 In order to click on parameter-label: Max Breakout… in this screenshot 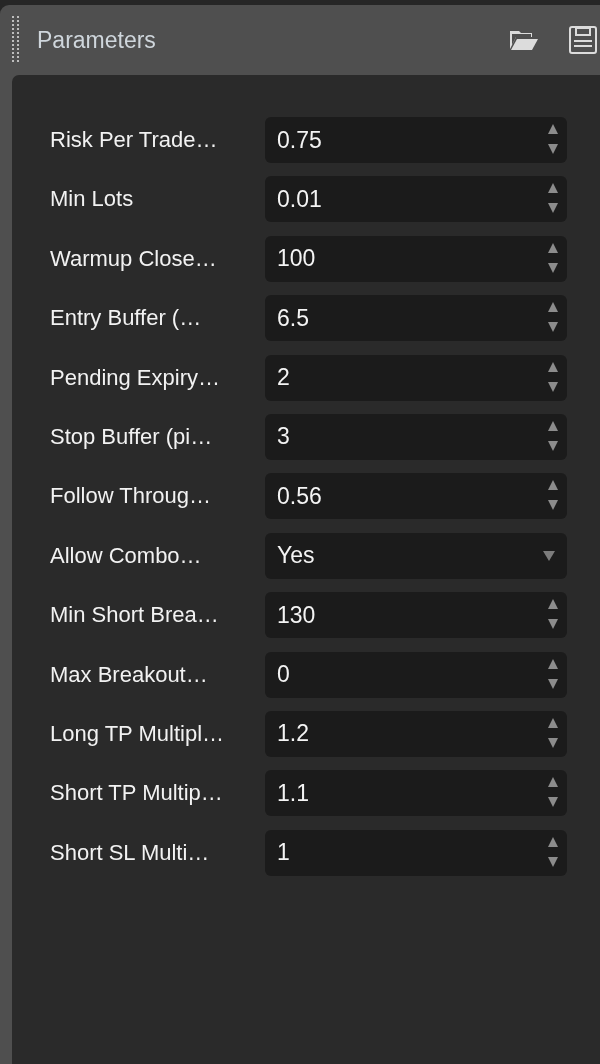, I will do `click(129, 674)`.